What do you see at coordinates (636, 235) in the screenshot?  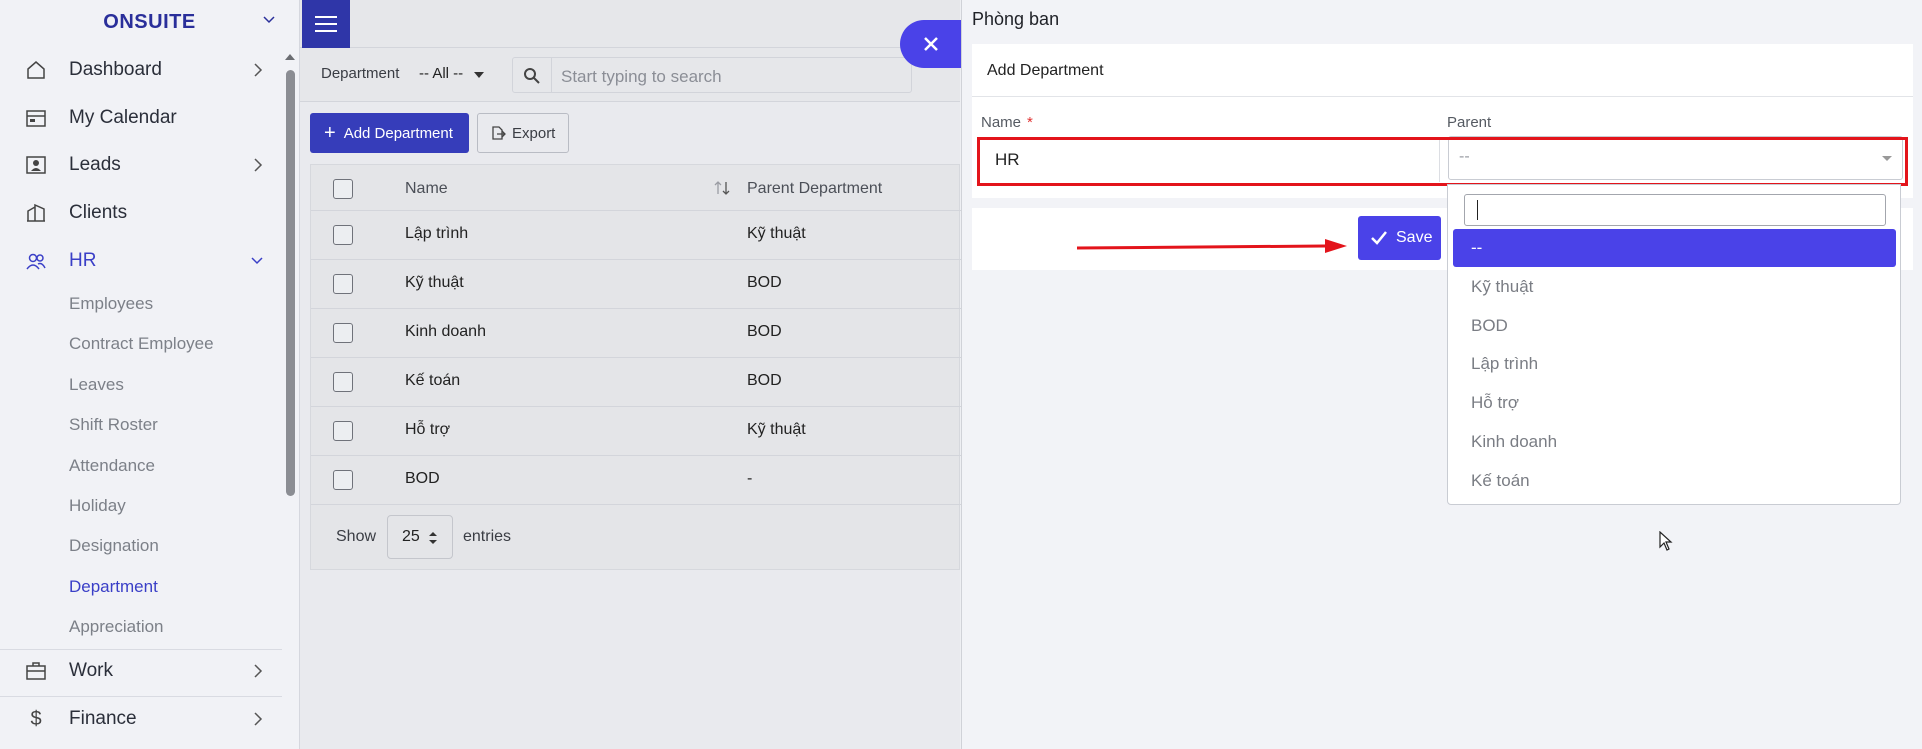 I see `table-row: Lập trình Kỹ thuật` at bounding box center [636, 235].